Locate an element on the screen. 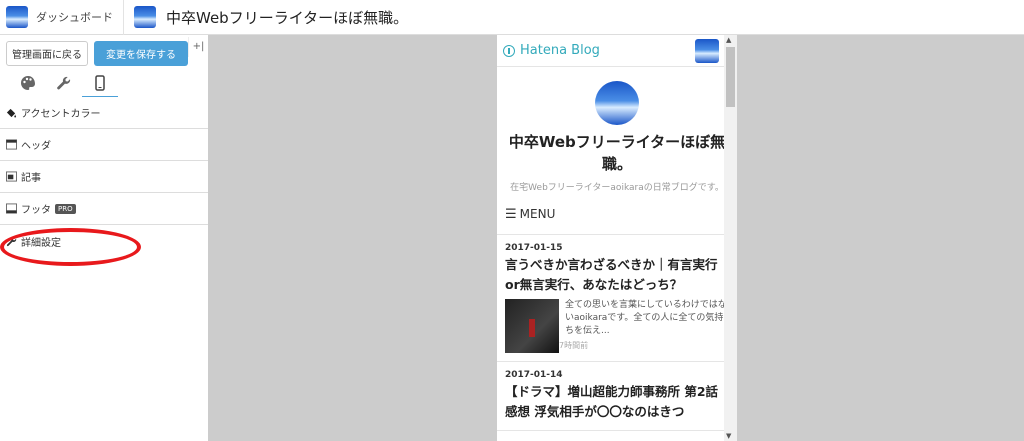 The image size is (1024, 441). dashboard-link: ダッシュボード is located at coordinates (62, 17).